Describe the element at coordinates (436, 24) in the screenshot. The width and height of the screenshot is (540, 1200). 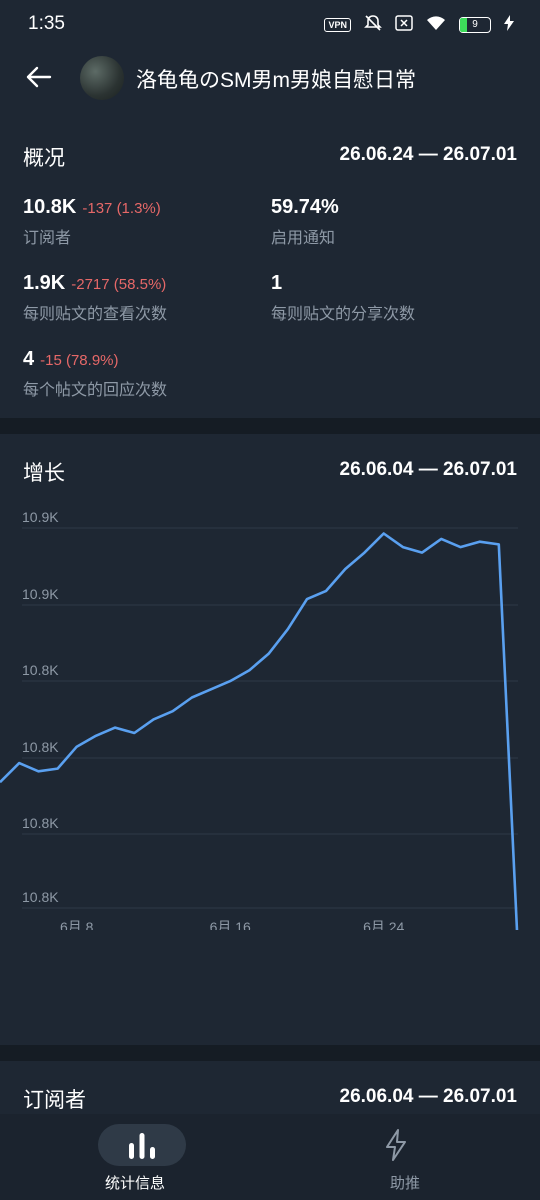
I see `wifi-icon` at that location.